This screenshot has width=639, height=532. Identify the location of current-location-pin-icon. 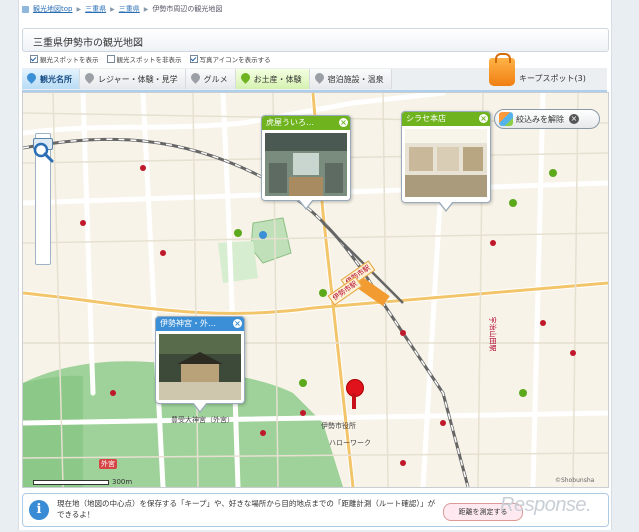
(354, 396).